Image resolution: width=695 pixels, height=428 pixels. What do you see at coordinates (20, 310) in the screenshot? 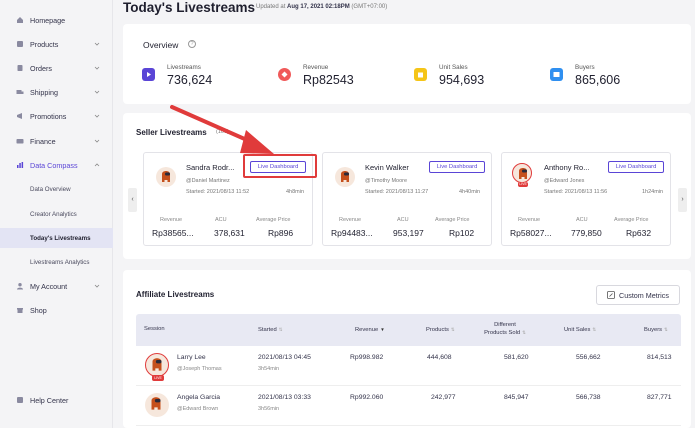
I see `shop-icon` at bounding box center [20, 310].